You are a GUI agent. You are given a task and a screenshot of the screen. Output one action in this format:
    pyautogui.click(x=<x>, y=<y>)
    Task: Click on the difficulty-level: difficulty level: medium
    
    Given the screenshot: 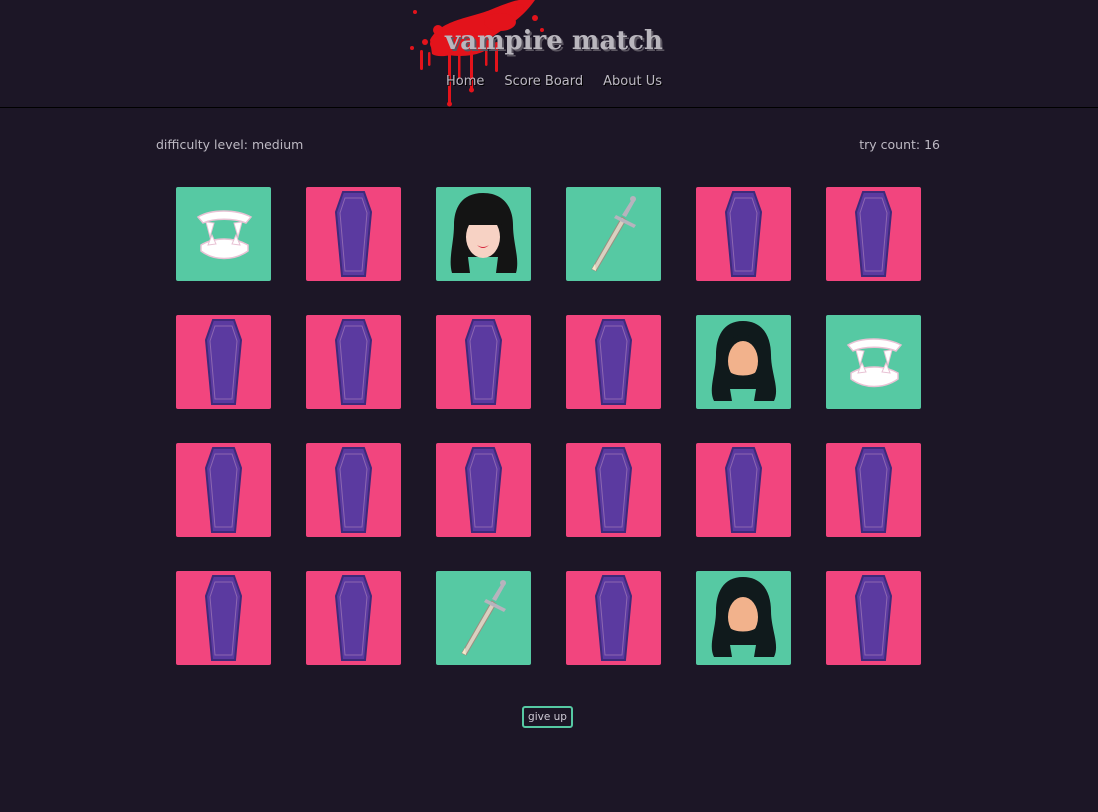 What is the action you would take?
    pyautogui.click(x=230, y=144)
    